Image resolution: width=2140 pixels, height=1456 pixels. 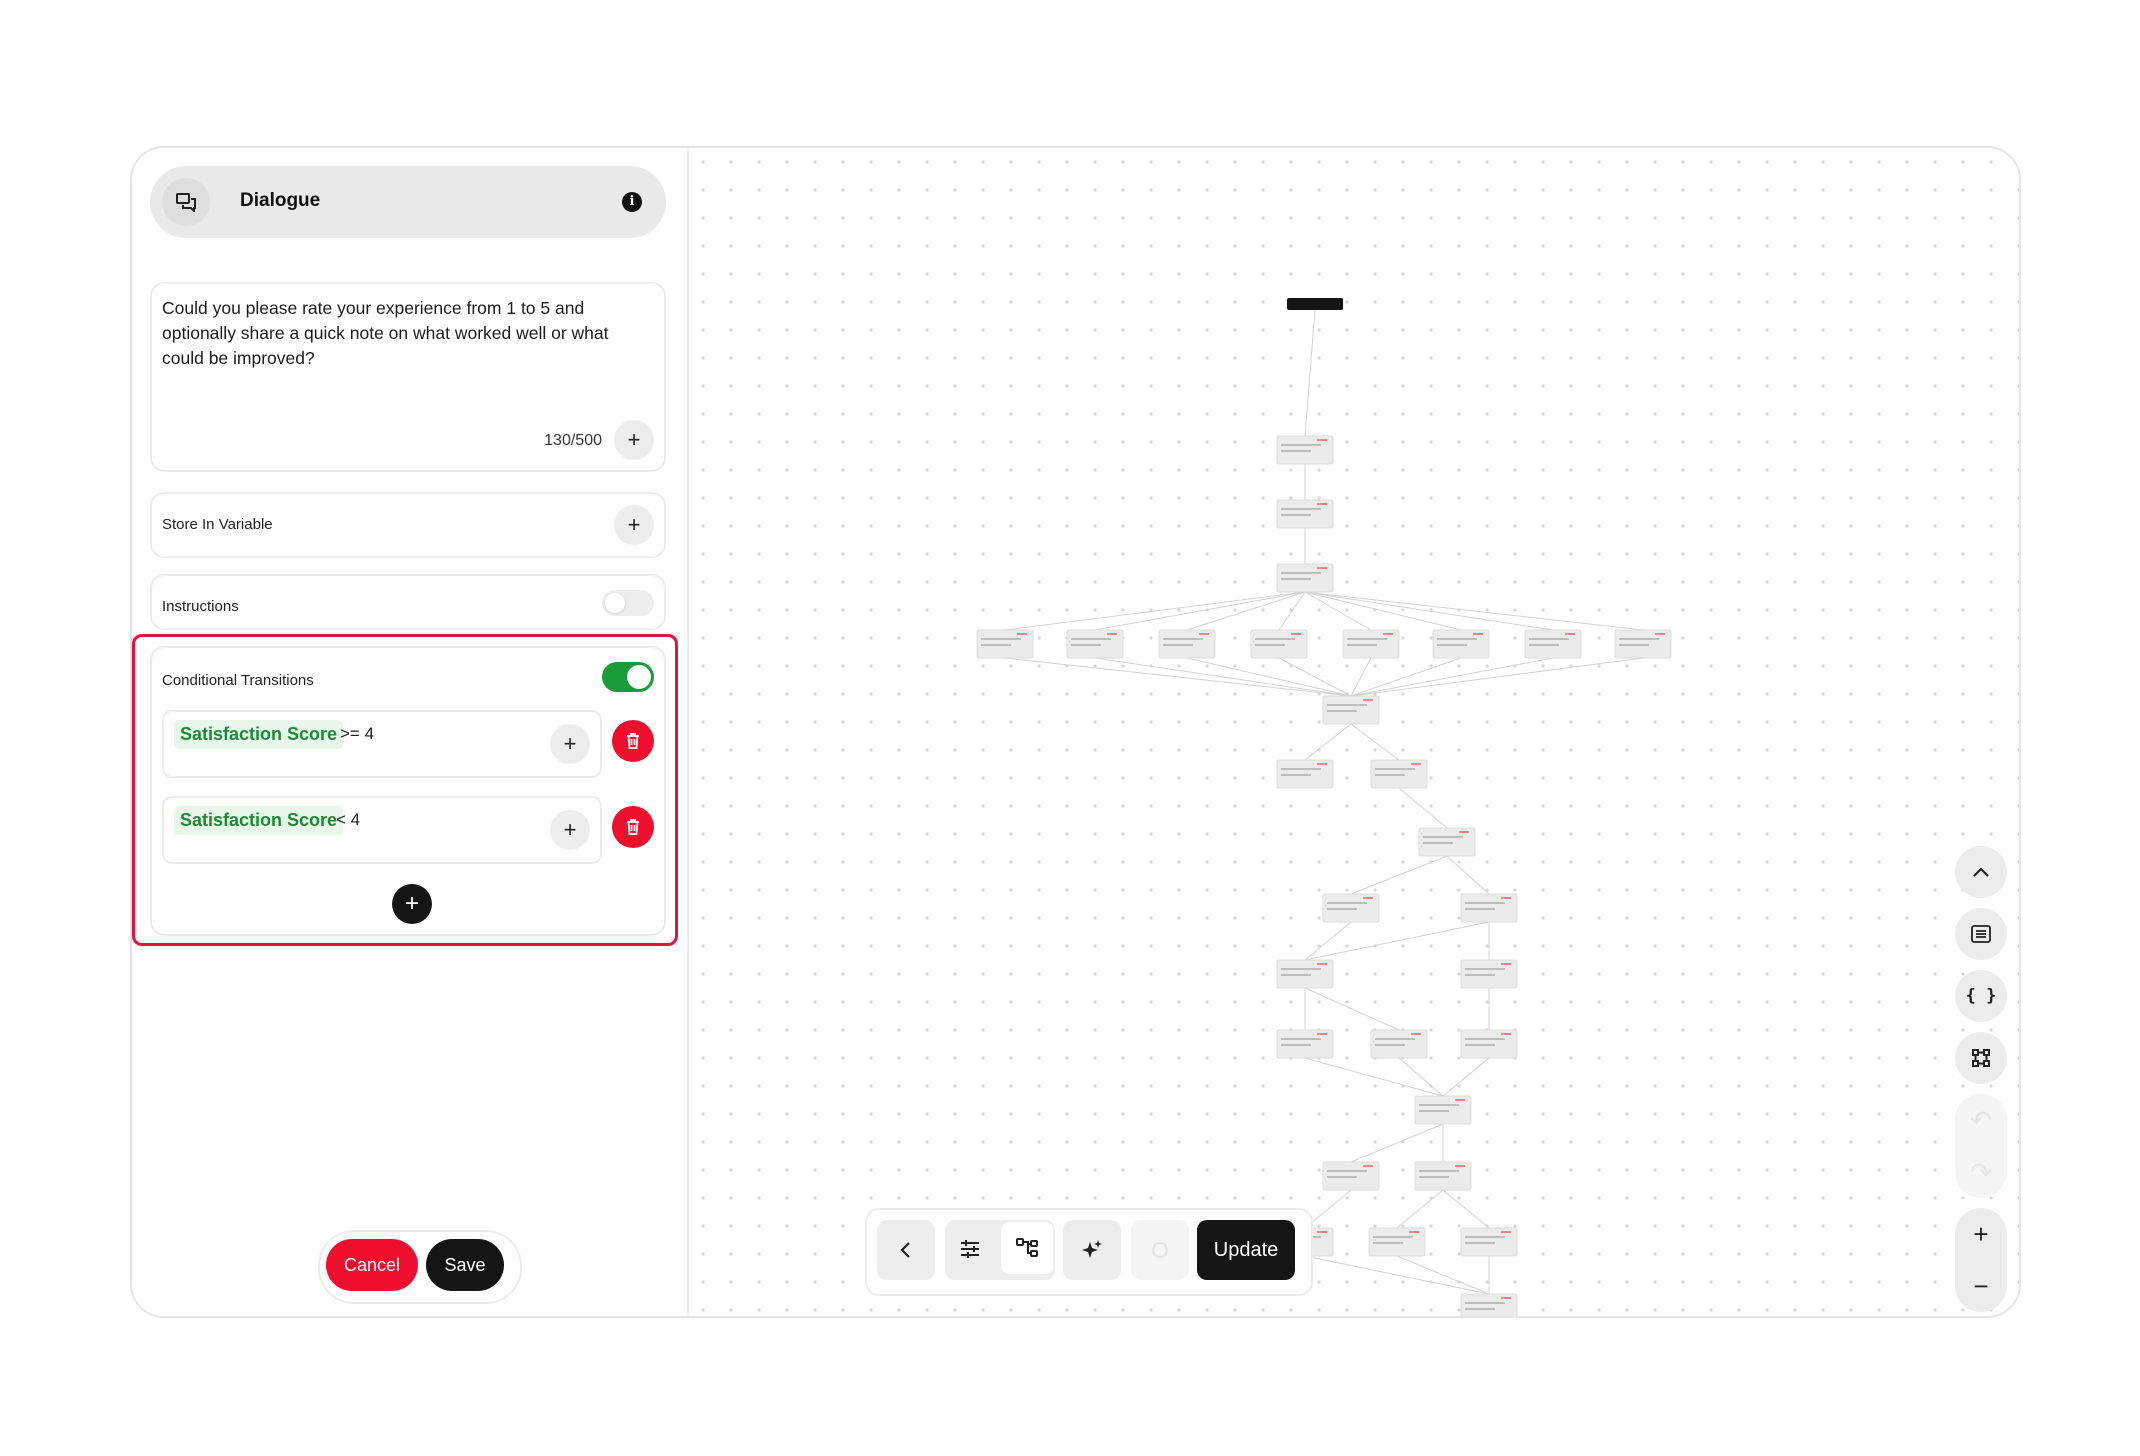 What do you see at coordinates (238, 680) in the screenshot?
I see `conditional-transitions-label: Conditional Transitions` at bounding box center [238, 680].